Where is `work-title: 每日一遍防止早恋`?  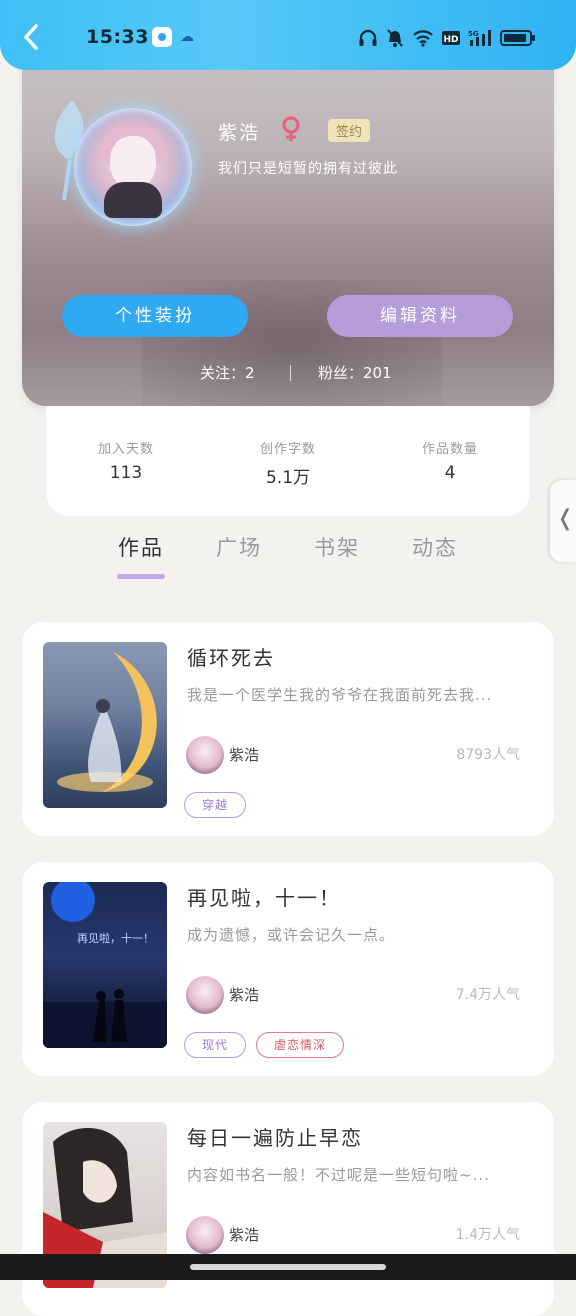 work-title: 每日一遍防止早恋 is located at coordinates (275, 1138).